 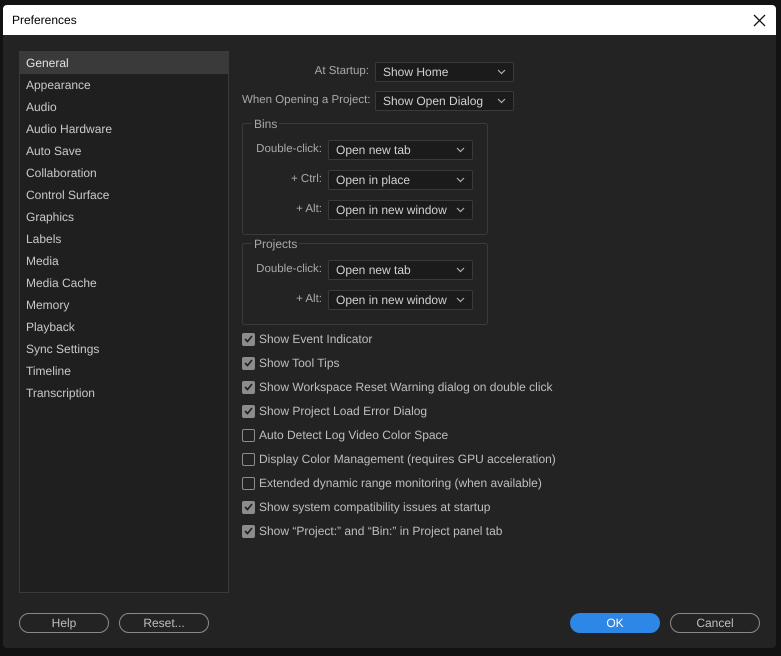 I want to click on sidebar-item: Transcription, so click(x=124, y=393).